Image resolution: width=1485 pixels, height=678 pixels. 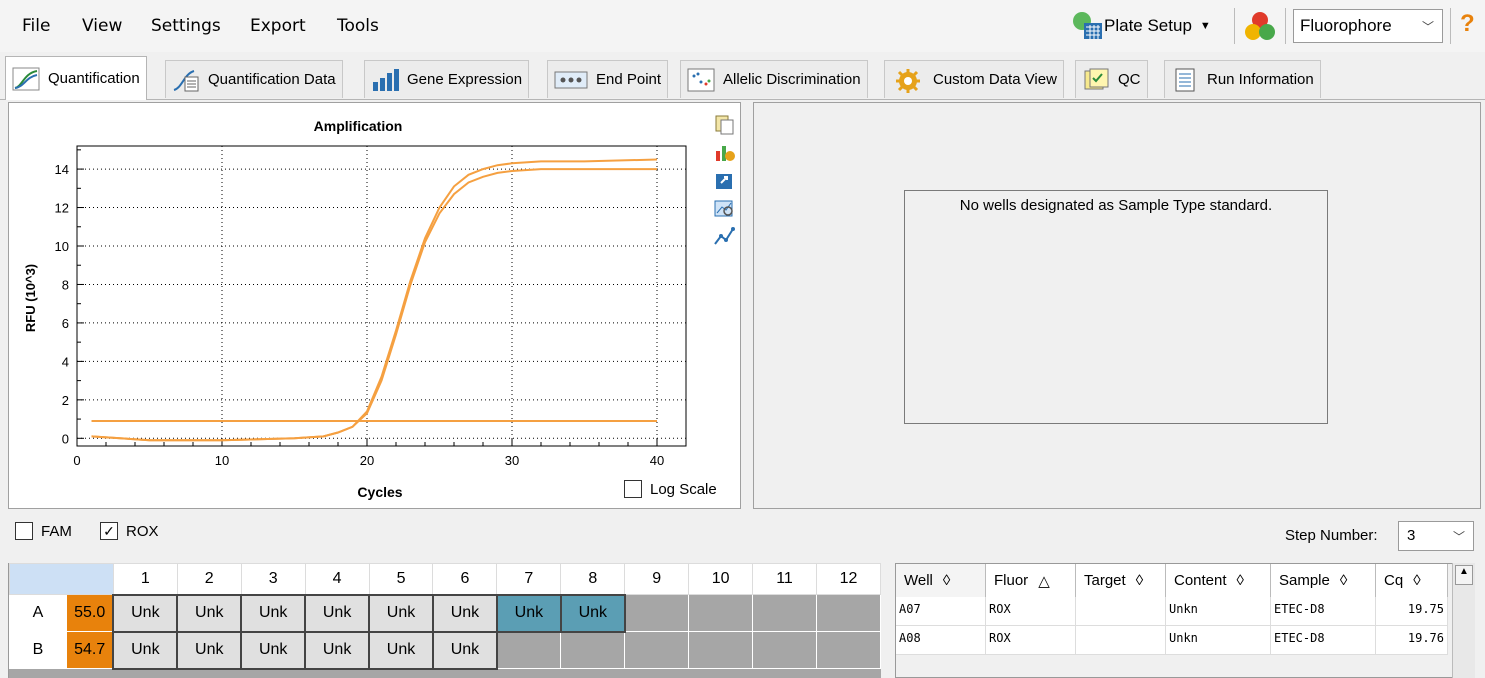 I want to click on curve-fit-icon, so click(x=724, y=236).